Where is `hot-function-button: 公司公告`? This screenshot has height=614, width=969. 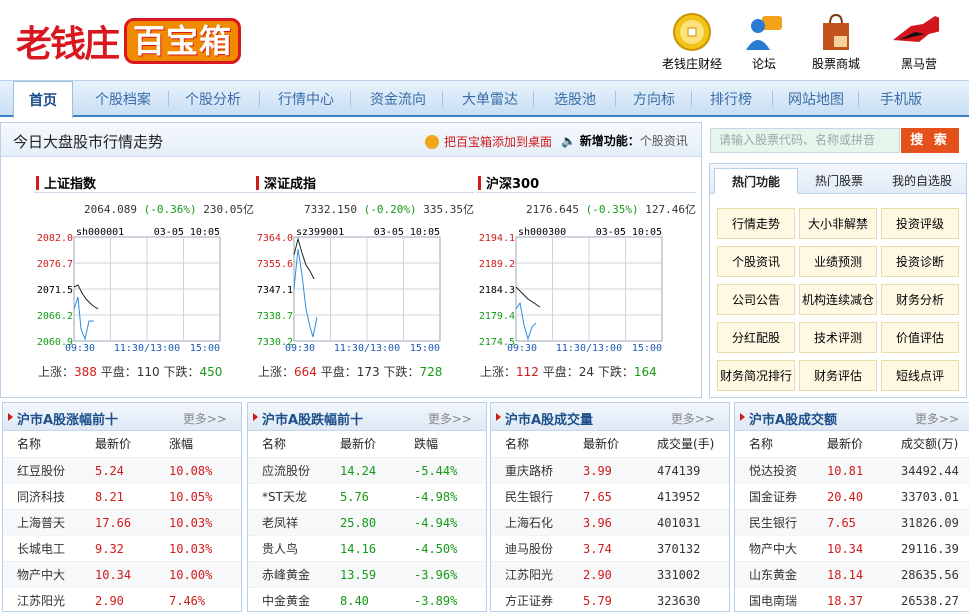 hot-function-button: 公司公告 is located at coordinates (756, 299).